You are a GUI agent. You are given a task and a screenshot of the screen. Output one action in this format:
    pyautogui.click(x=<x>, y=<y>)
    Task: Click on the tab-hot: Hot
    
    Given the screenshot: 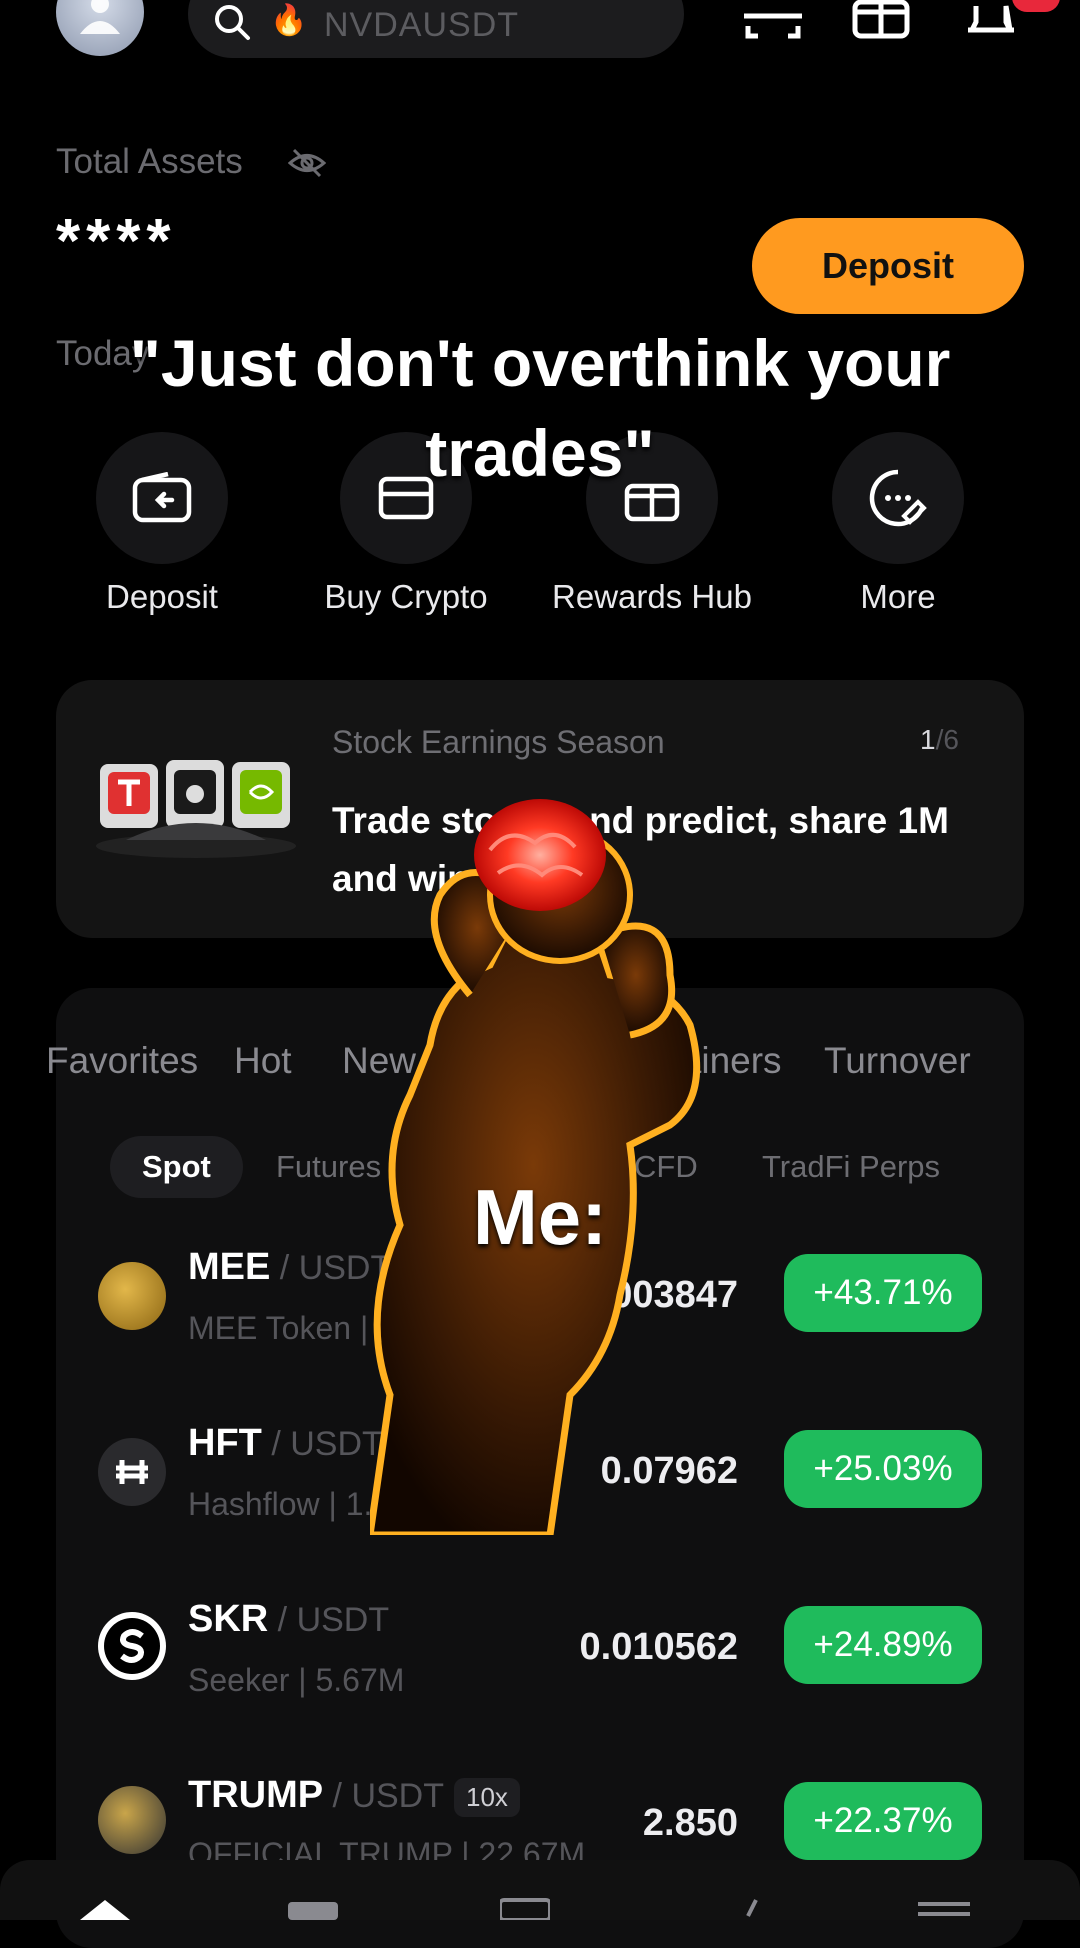 What is the action you would take?
    pyautogui.click(x=263, y=1061)
    